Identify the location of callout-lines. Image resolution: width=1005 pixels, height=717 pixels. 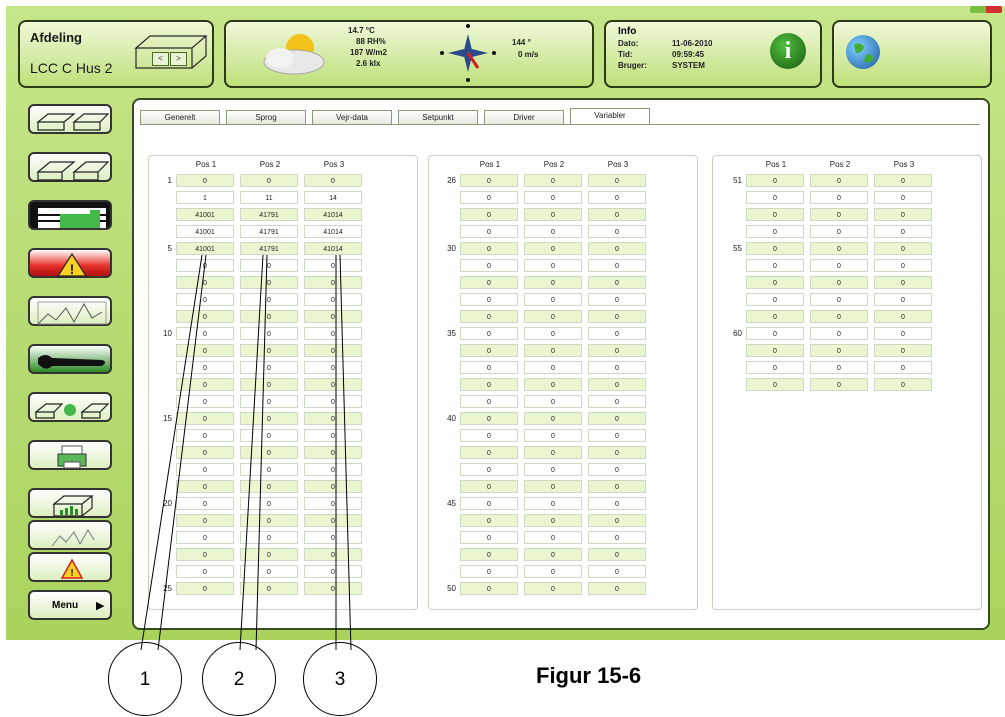
(246, 452).